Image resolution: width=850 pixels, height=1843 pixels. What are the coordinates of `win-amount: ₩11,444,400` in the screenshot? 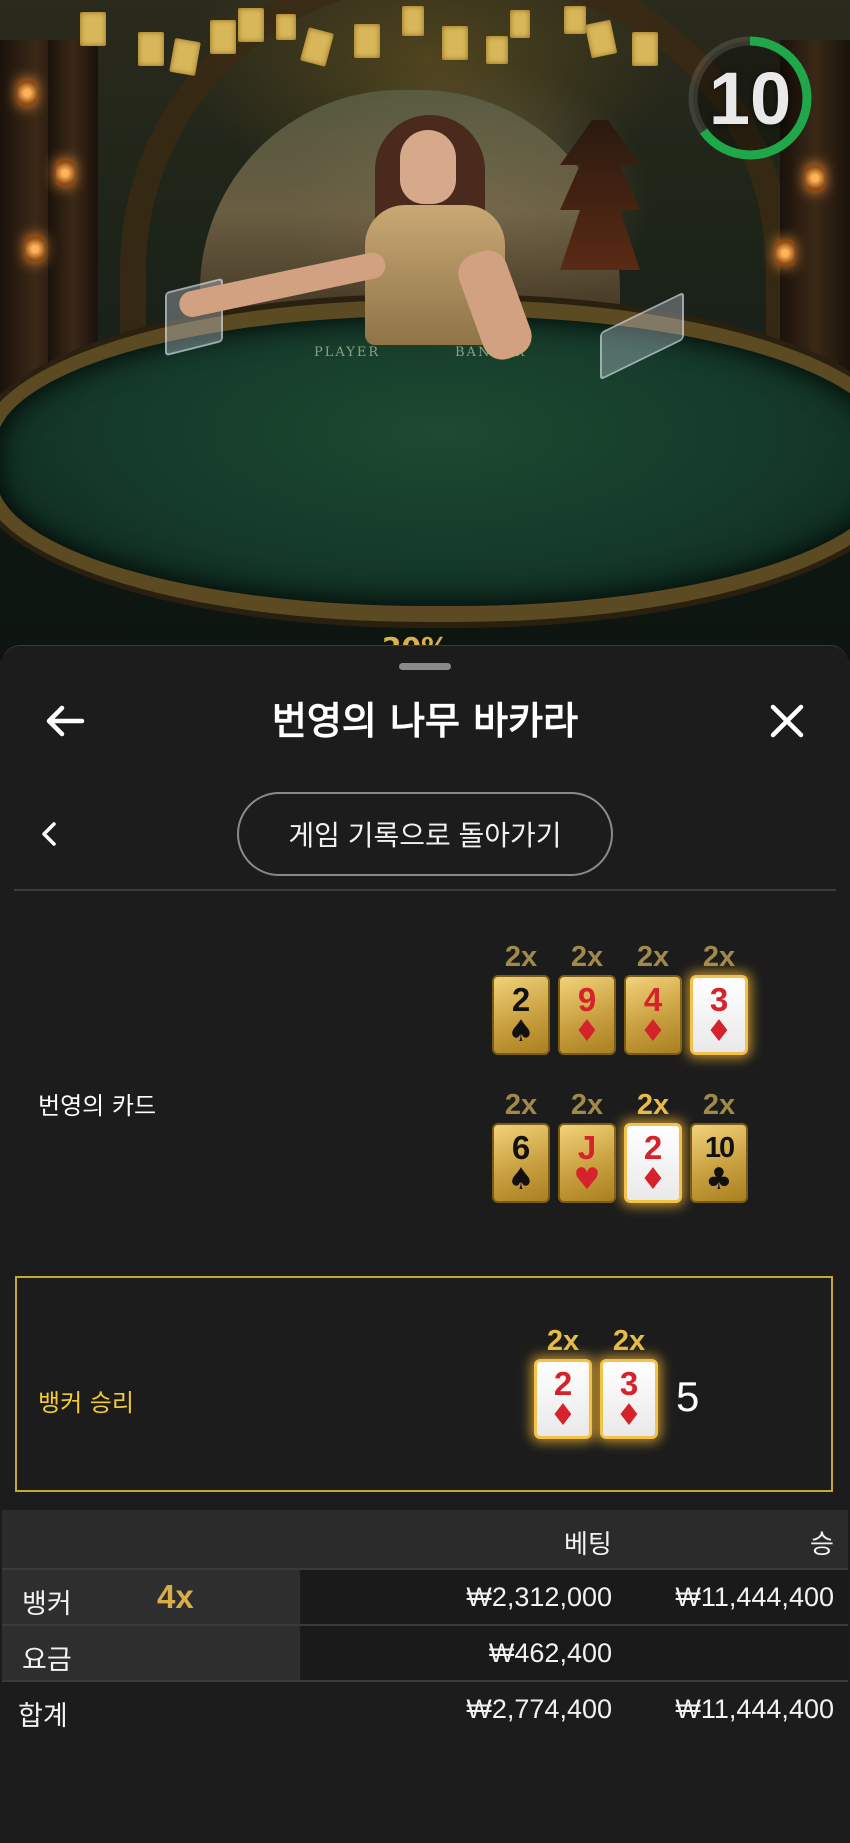 It's located at (754, 1597).